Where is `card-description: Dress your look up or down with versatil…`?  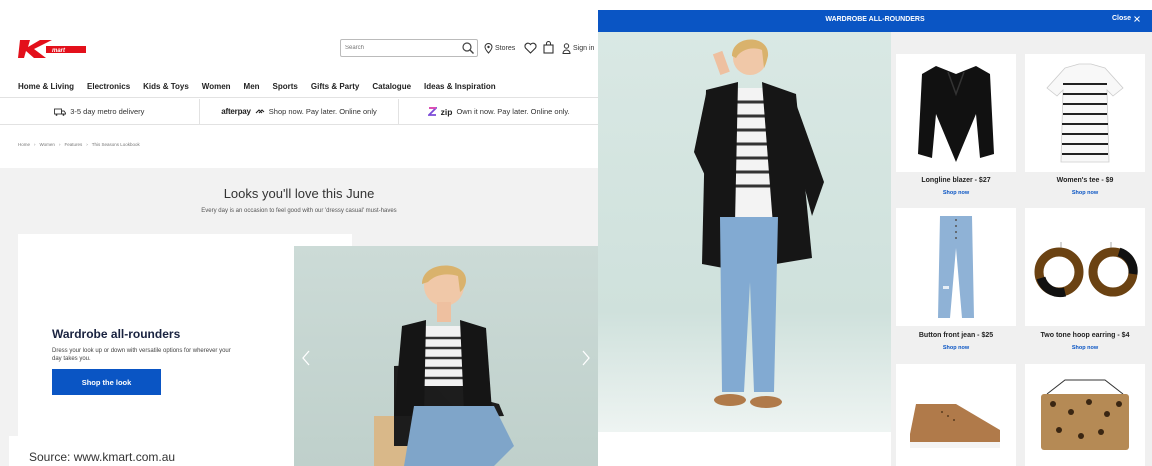
card-description: Dress your look up or down with versatil… is located at coordinates (141, 355).